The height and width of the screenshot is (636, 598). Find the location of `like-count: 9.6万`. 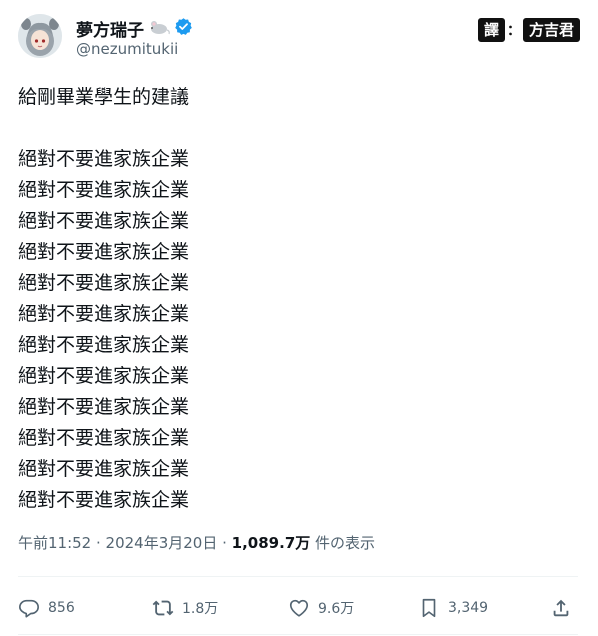

like-count: 9.6万 is located at coordinates (336, 609).